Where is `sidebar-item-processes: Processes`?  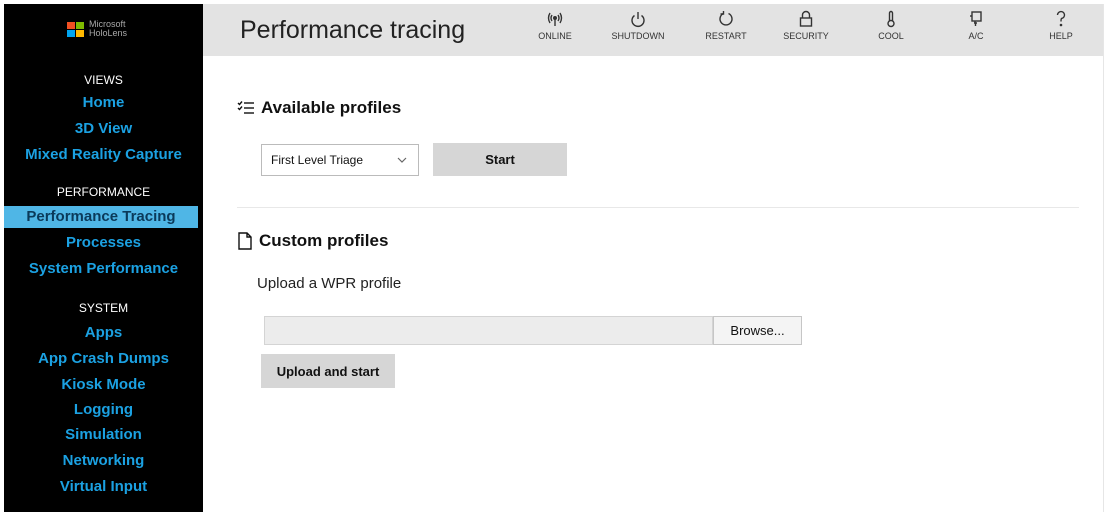
sidebar-item-processes: Processes is located at coordinates (103, 243).